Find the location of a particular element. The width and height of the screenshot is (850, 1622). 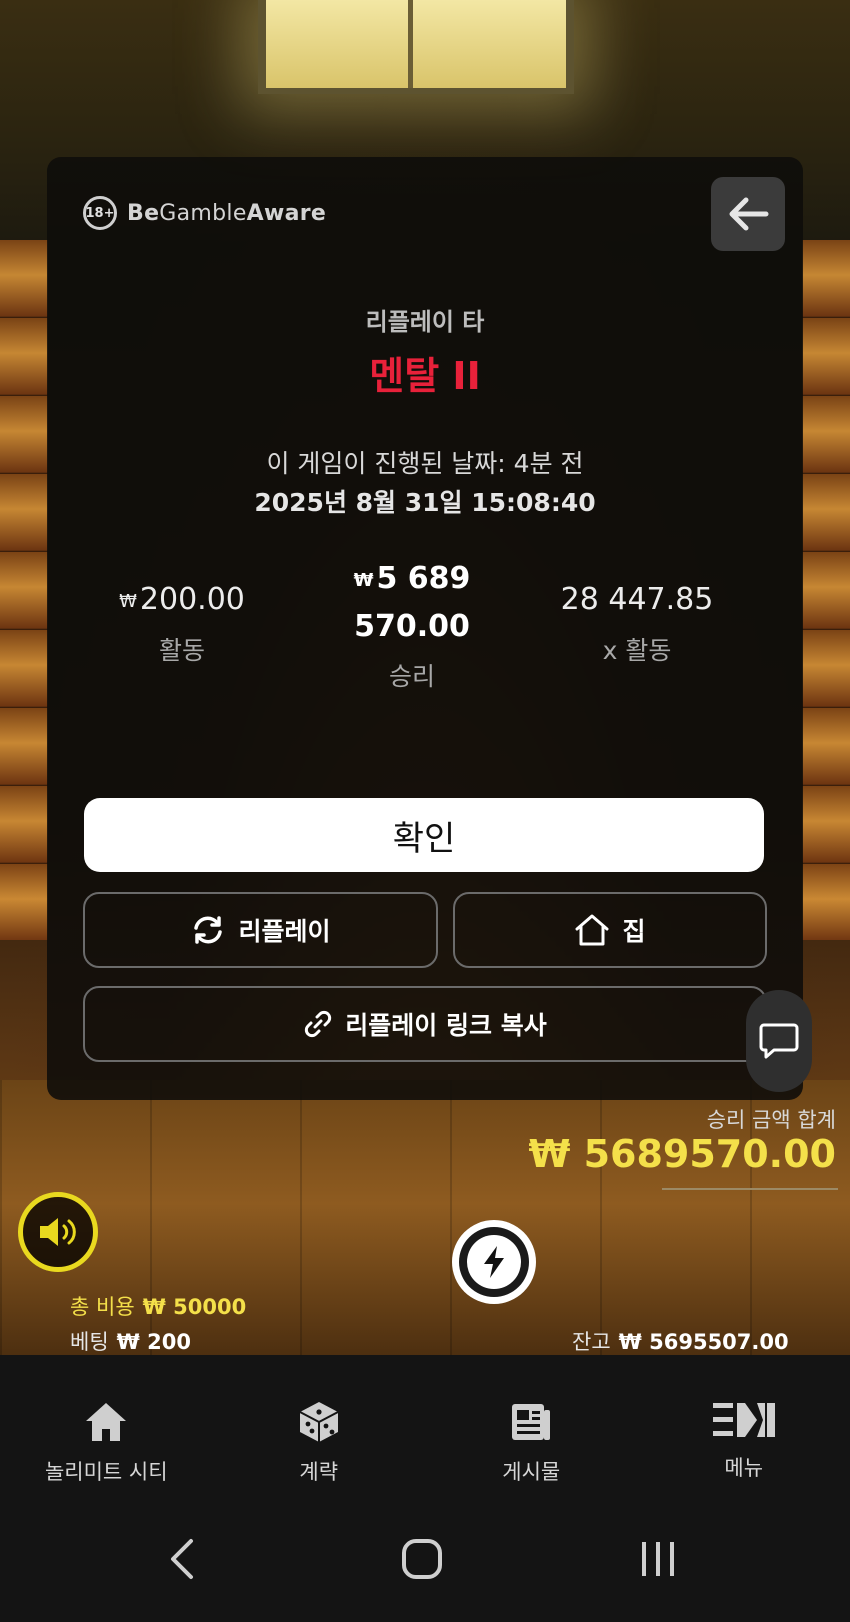

home-button-label: 집 is located at coordinates (634, 931).